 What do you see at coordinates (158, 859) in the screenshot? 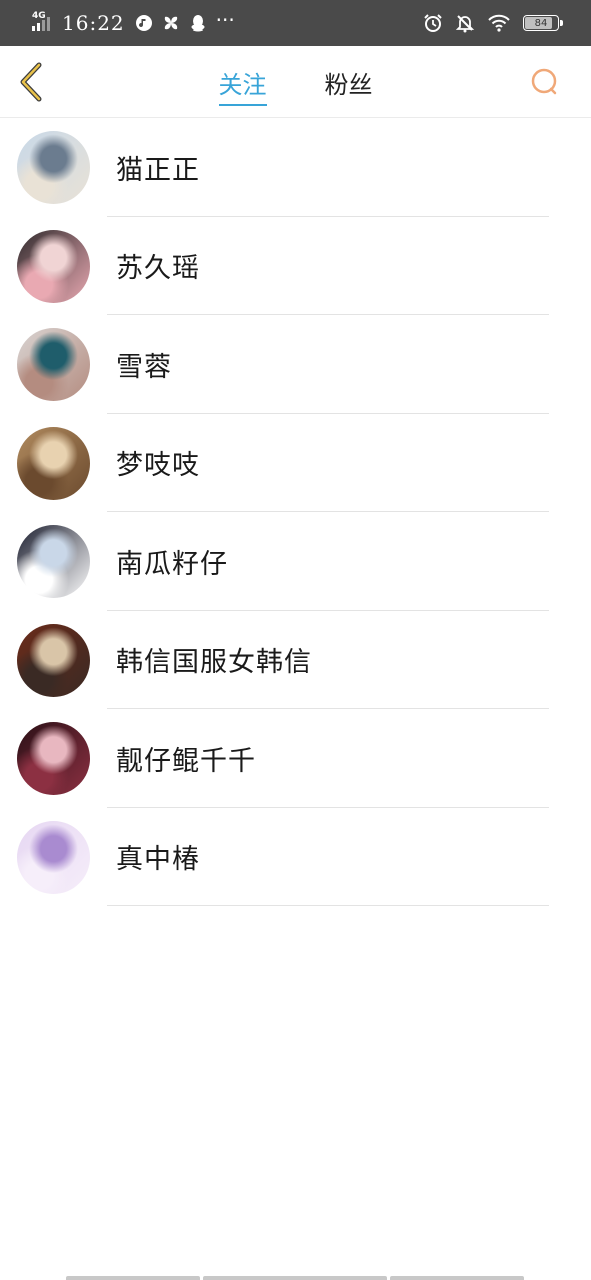
I see `user-name: 真中椿` at bounding box center [158, 859].